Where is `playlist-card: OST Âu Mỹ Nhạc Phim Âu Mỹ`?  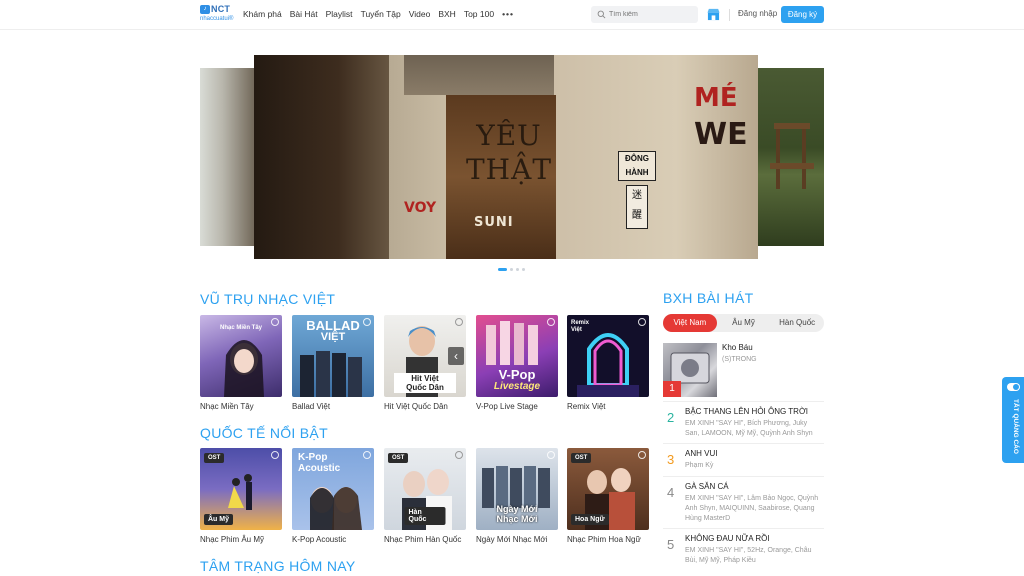 playlist-card: OST Âu Mỹ Nhạc Phim Âu Mỹ is located at coordinates (241, 496).